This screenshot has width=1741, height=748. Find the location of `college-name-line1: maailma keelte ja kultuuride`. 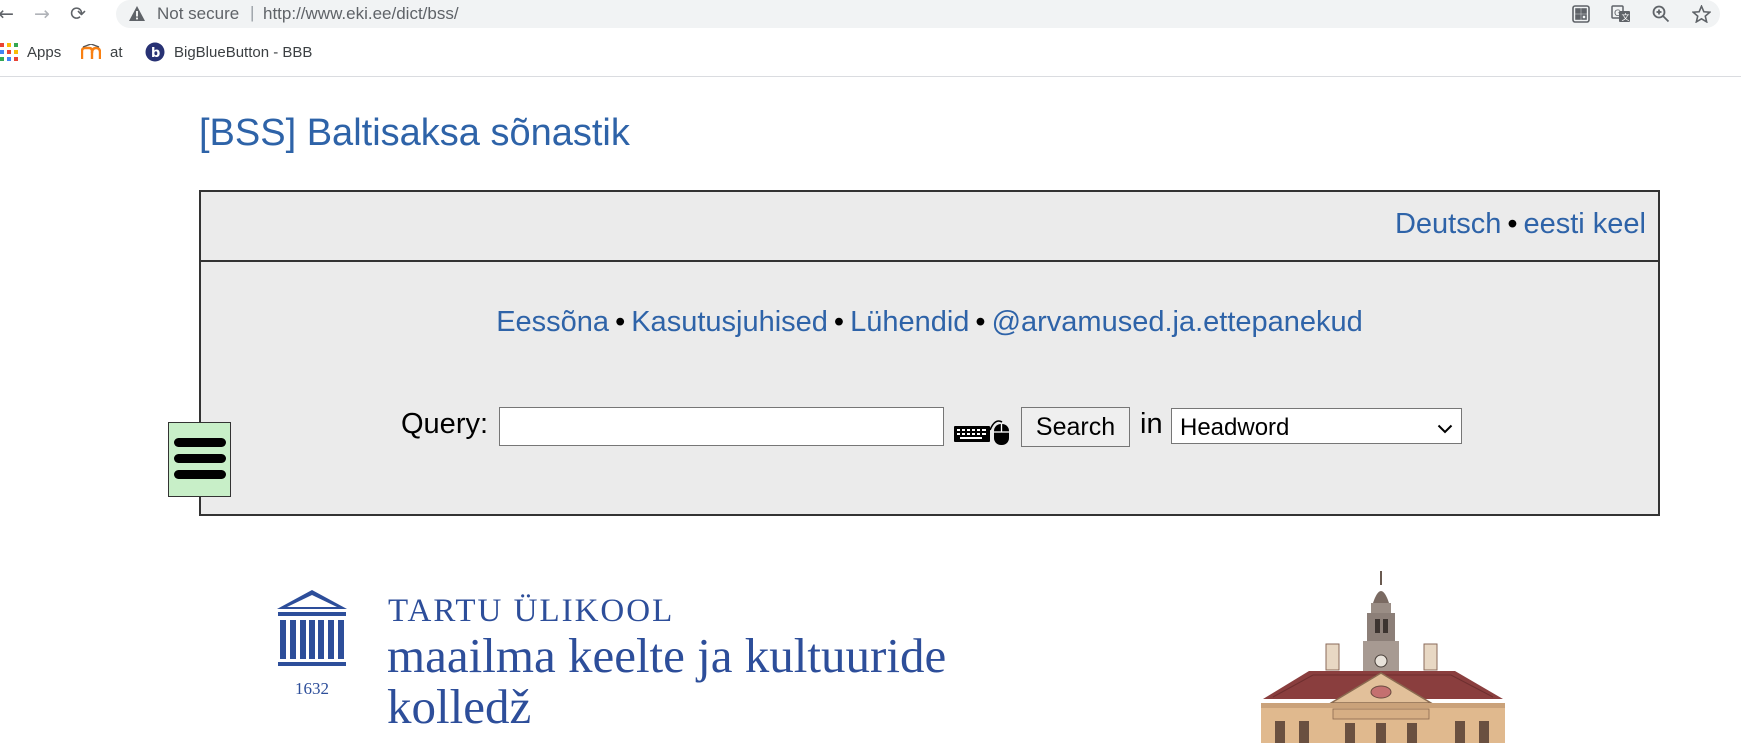

college-name-line1: maailma keelte ja kultuuride is located at coordinates (667, 655).